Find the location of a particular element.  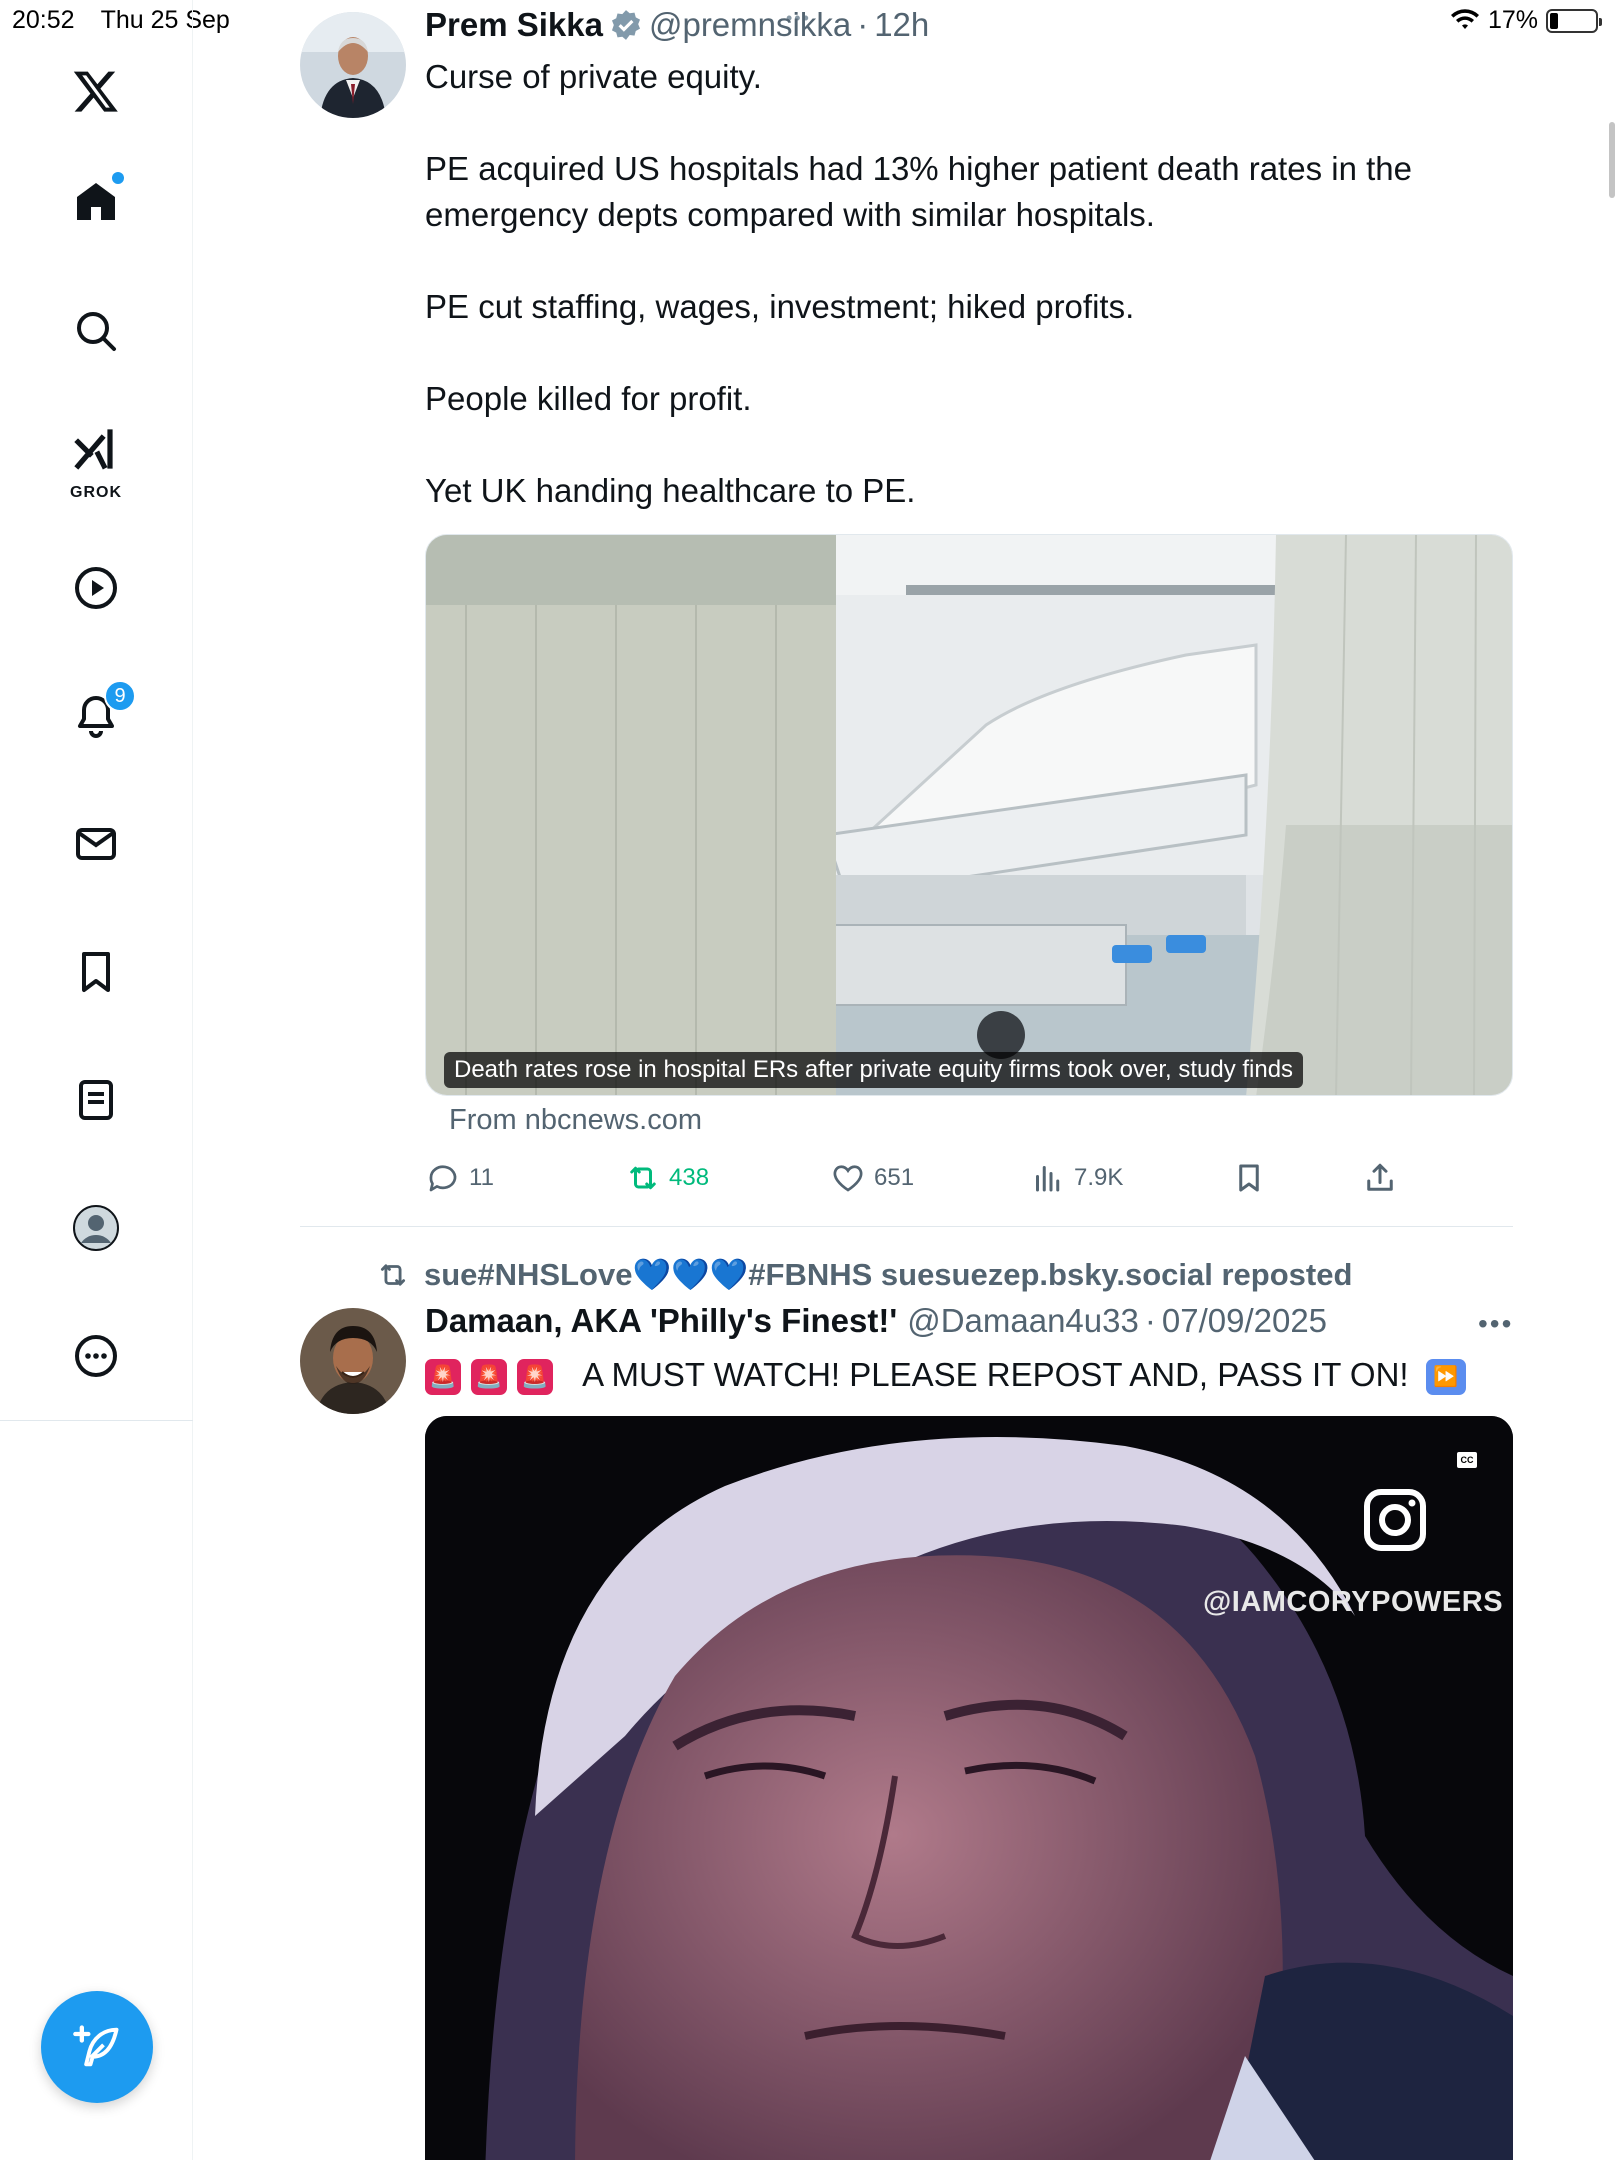

tweet-divider is located at coordinates (906, 1226).